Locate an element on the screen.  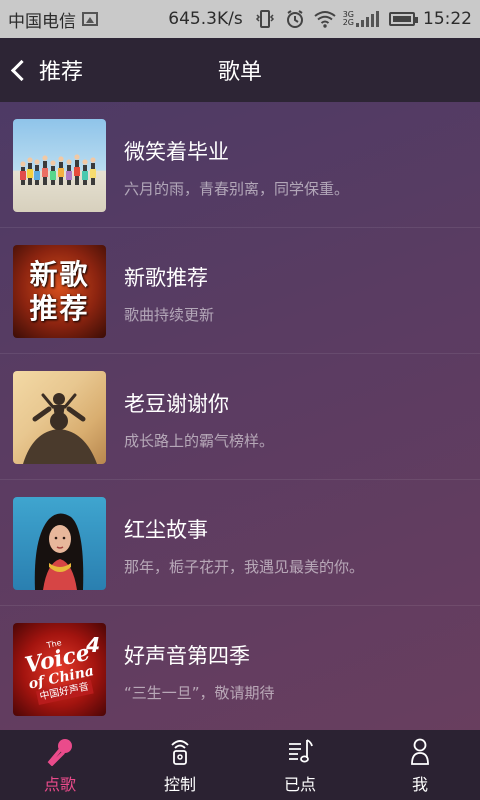
tab-queued: 已点 is located at coordinates (300, 765).